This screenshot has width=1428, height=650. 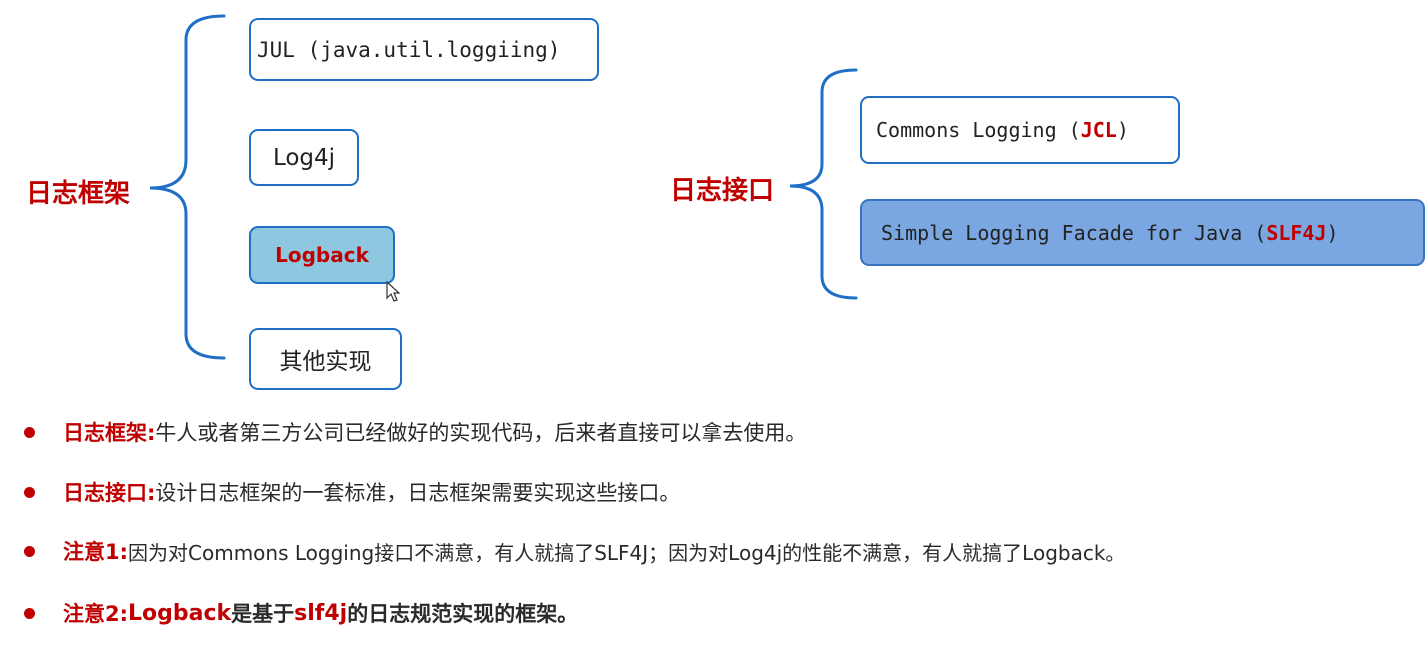 I want to click on note2-text-b: 的日志规范实现的框架。, so click(x=463, y=614).